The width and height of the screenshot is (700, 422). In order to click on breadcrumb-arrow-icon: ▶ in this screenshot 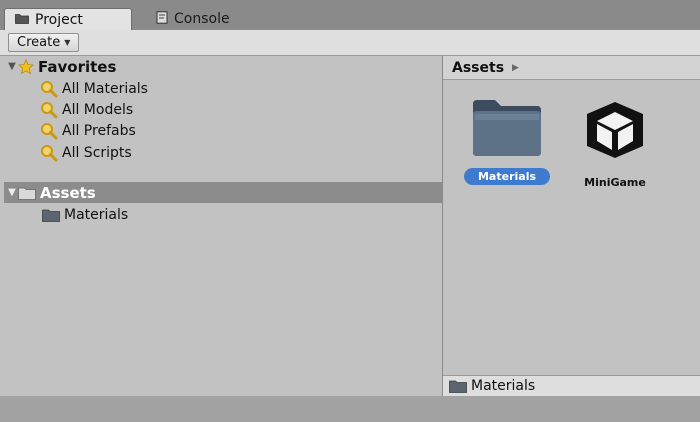, I will do `click(515, 67)`.